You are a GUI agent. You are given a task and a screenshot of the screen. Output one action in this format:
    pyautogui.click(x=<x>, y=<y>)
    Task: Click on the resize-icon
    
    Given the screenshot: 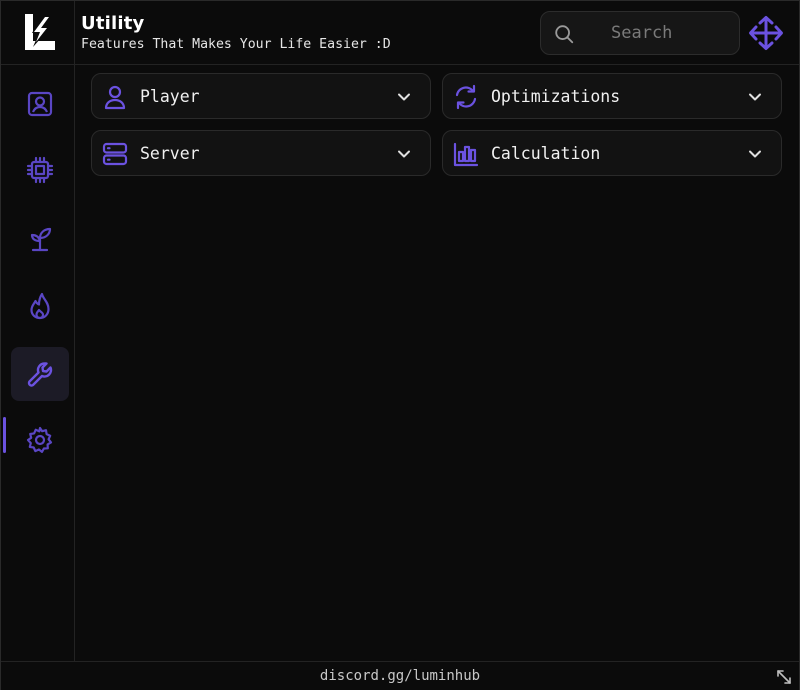 What is the action you would take?
    pyautogui.click(x=784, y=677)
    